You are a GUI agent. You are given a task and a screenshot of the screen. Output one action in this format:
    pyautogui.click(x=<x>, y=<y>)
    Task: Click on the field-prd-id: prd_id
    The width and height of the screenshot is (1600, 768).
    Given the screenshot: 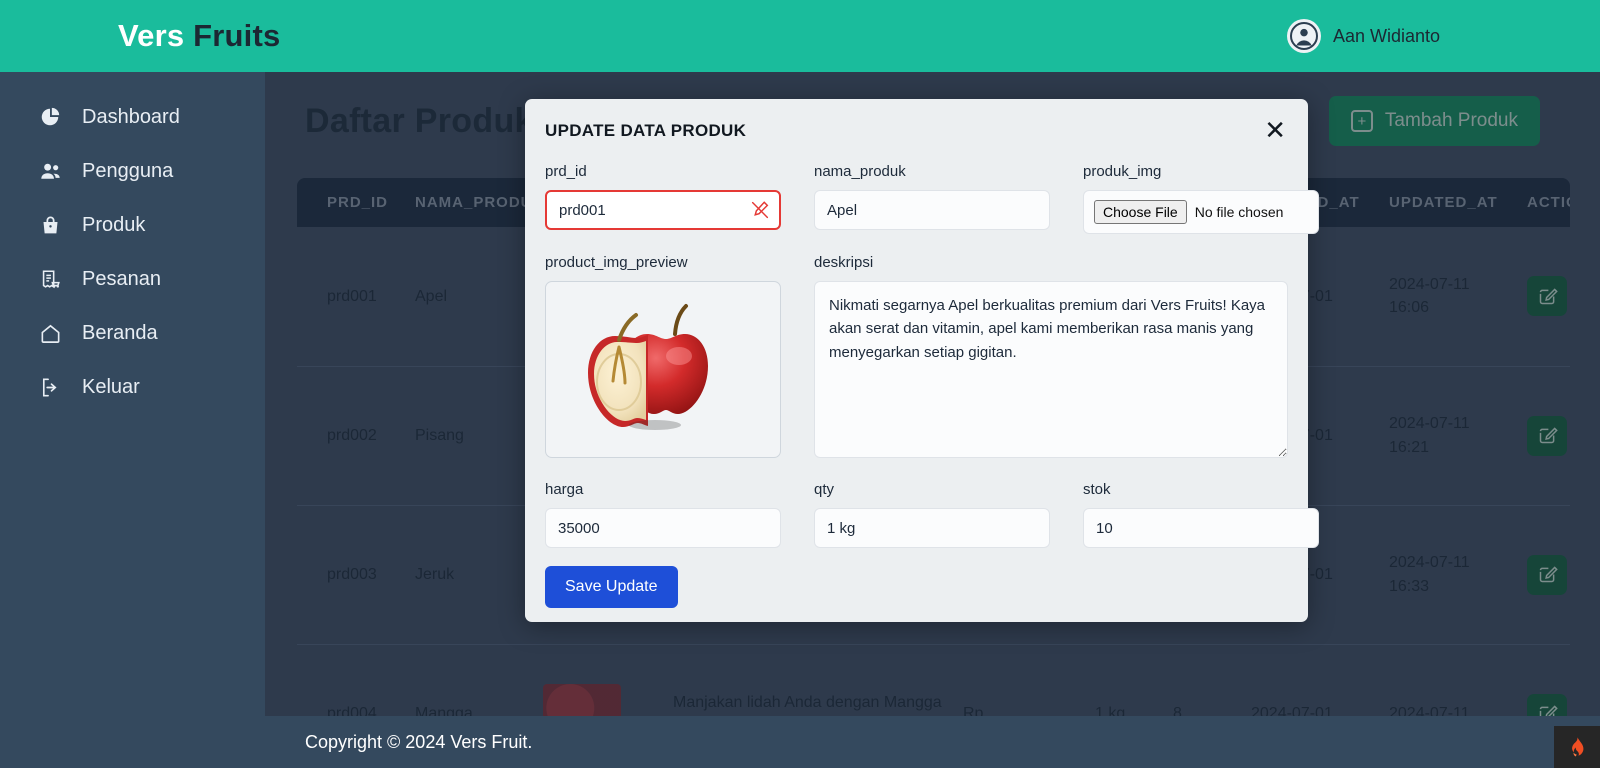 What is the action you would take?
    pyautogui.click(x=663, y=198)
    